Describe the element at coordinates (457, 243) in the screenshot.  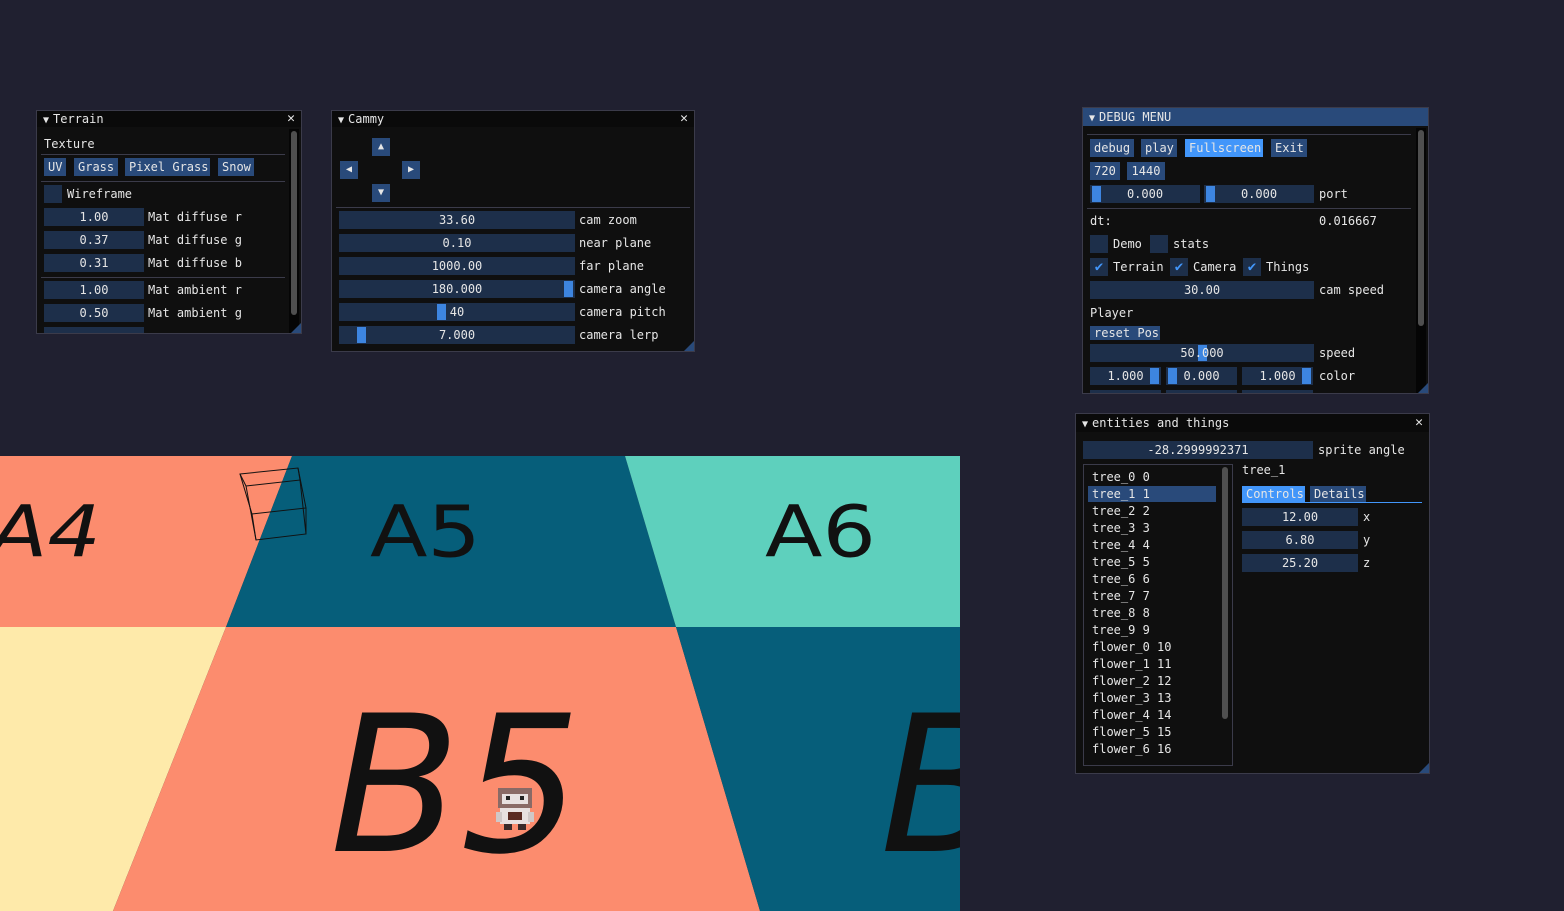
I see `near-plane-field: 0.10` at that location.